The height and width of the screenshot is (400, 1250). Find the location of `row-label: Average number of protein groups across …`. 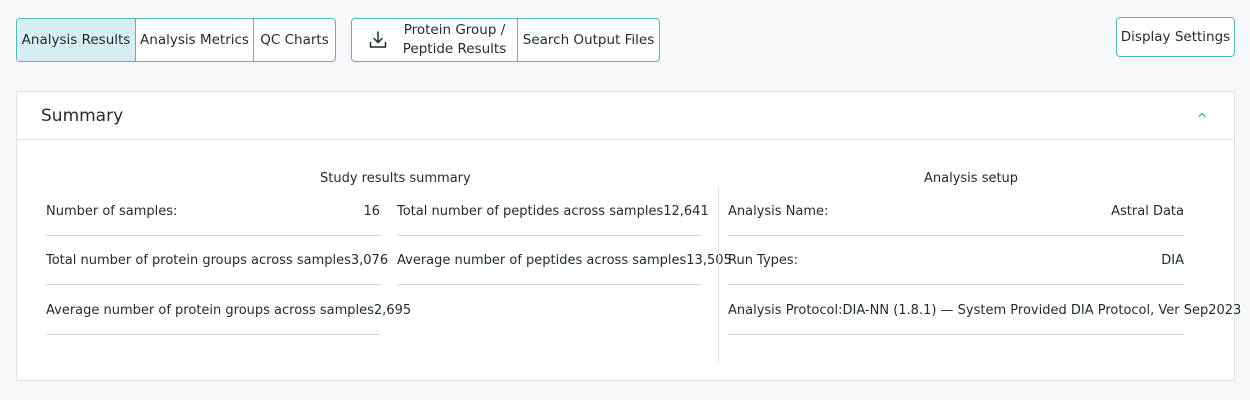

row-label: Average number of protein groups across … is located at coordinates (210, 310).